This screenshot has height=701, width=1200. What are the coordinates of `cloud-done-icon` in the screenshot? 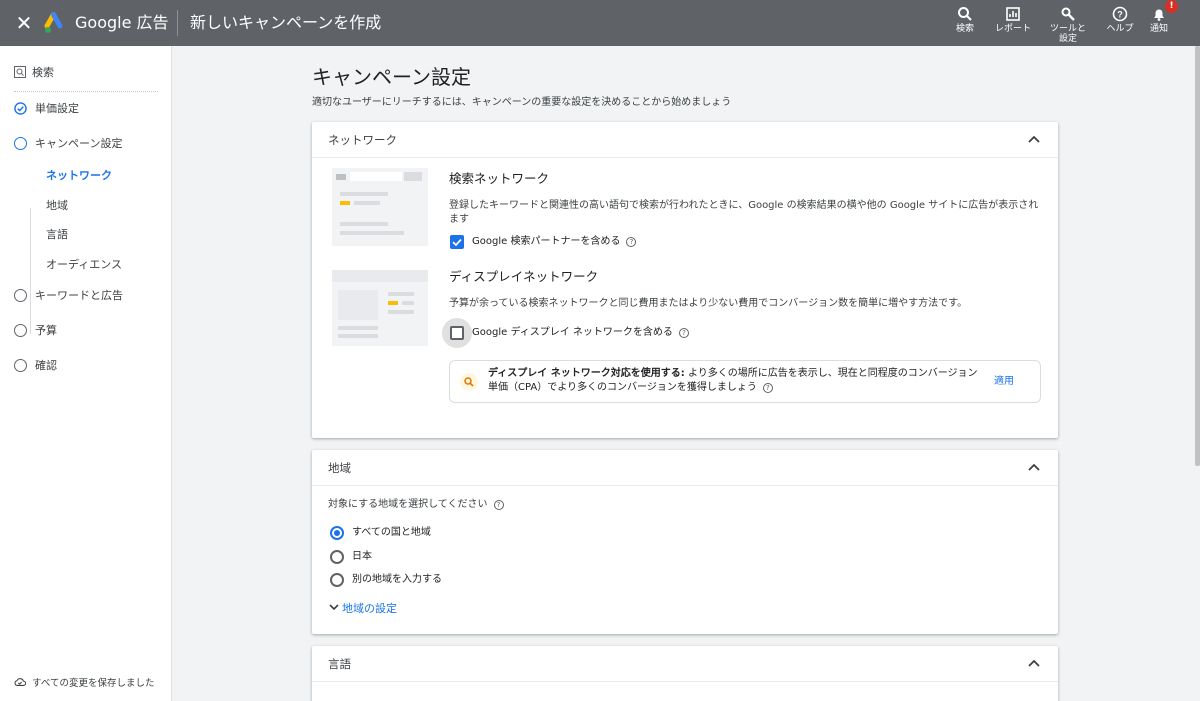 It's located at (20, 682).